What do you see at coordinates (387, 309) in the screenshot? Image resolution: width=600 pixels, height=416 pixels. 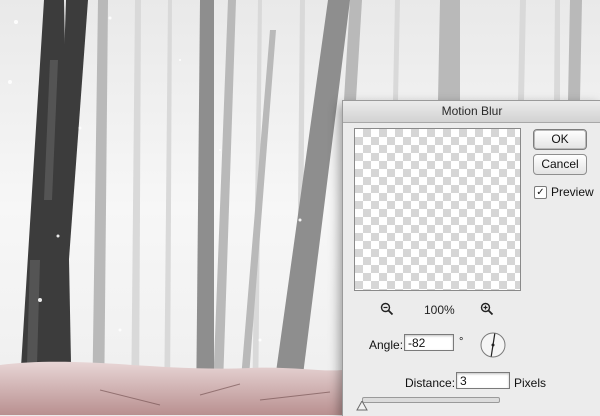 I see `zoom-out-icon` at bounding box center [387, 309].